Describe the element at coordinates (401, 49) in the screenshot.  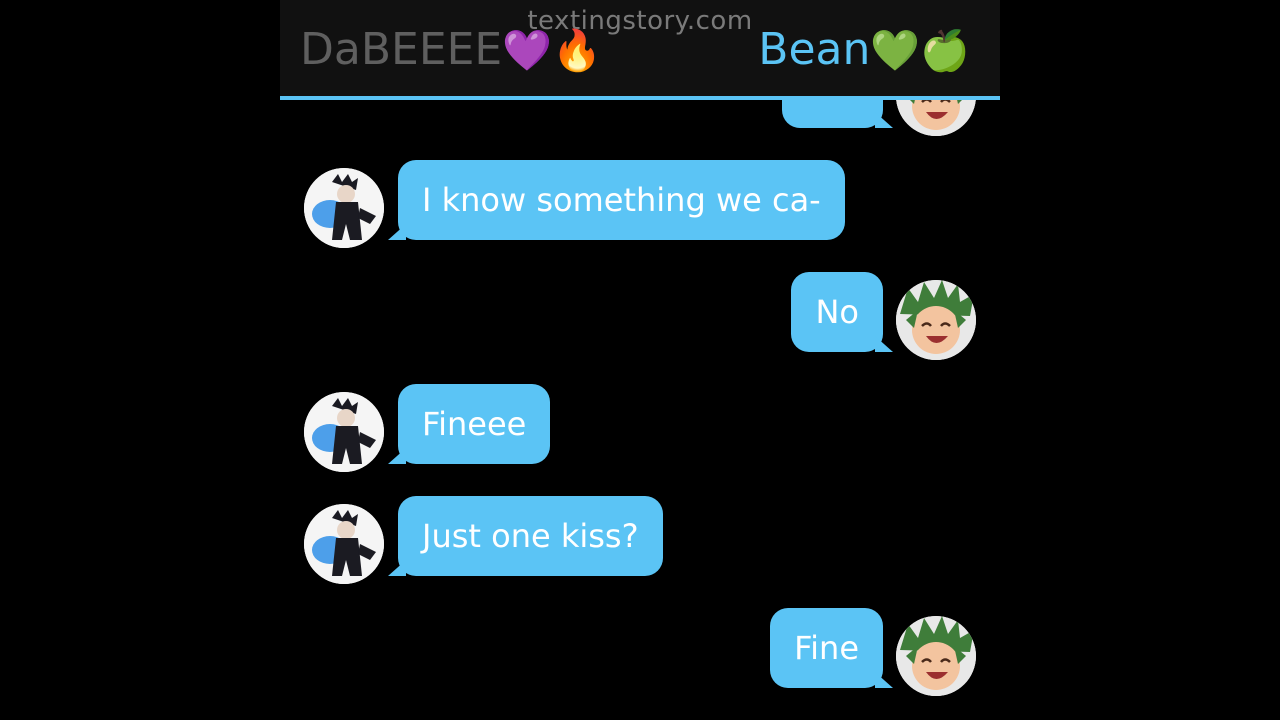
I see `contact-name-left-label: DaBEEEE` at that location.